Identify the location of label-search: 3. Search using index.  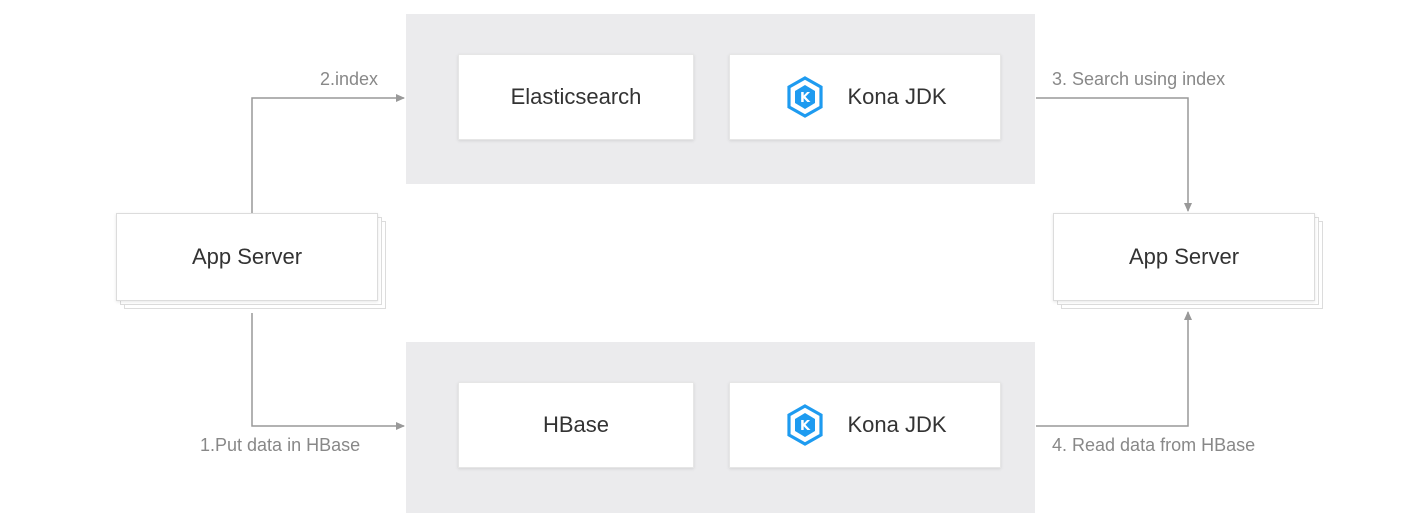
(1139, 79).